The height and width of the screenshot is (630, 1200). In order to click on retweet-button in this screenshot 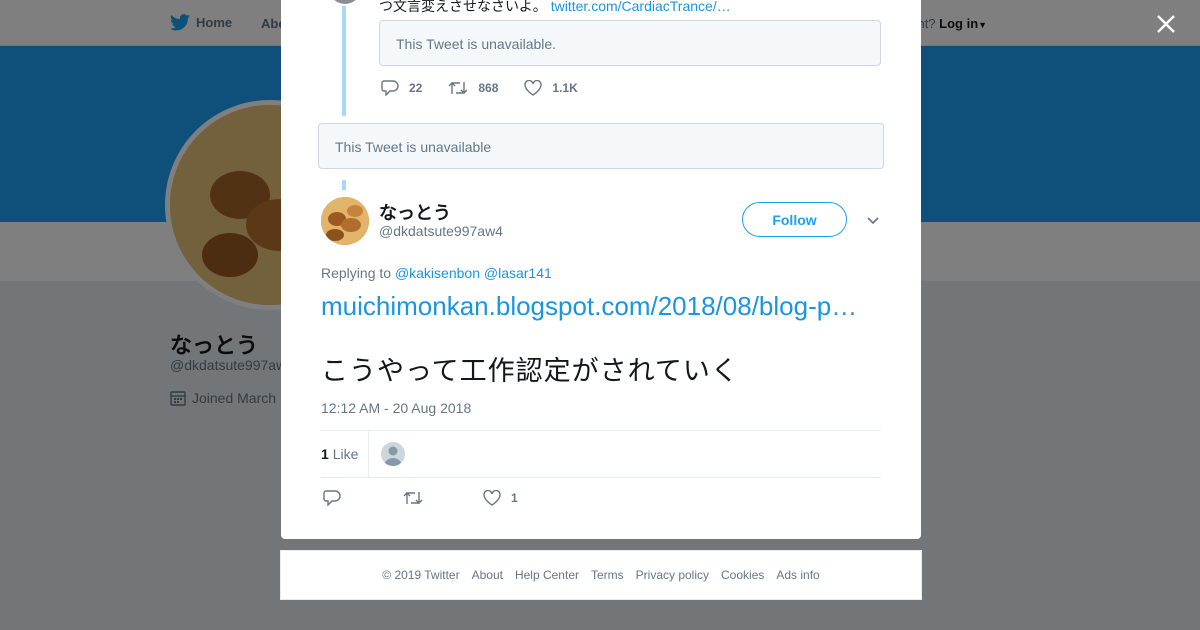, I will do `click(443, 498)`.